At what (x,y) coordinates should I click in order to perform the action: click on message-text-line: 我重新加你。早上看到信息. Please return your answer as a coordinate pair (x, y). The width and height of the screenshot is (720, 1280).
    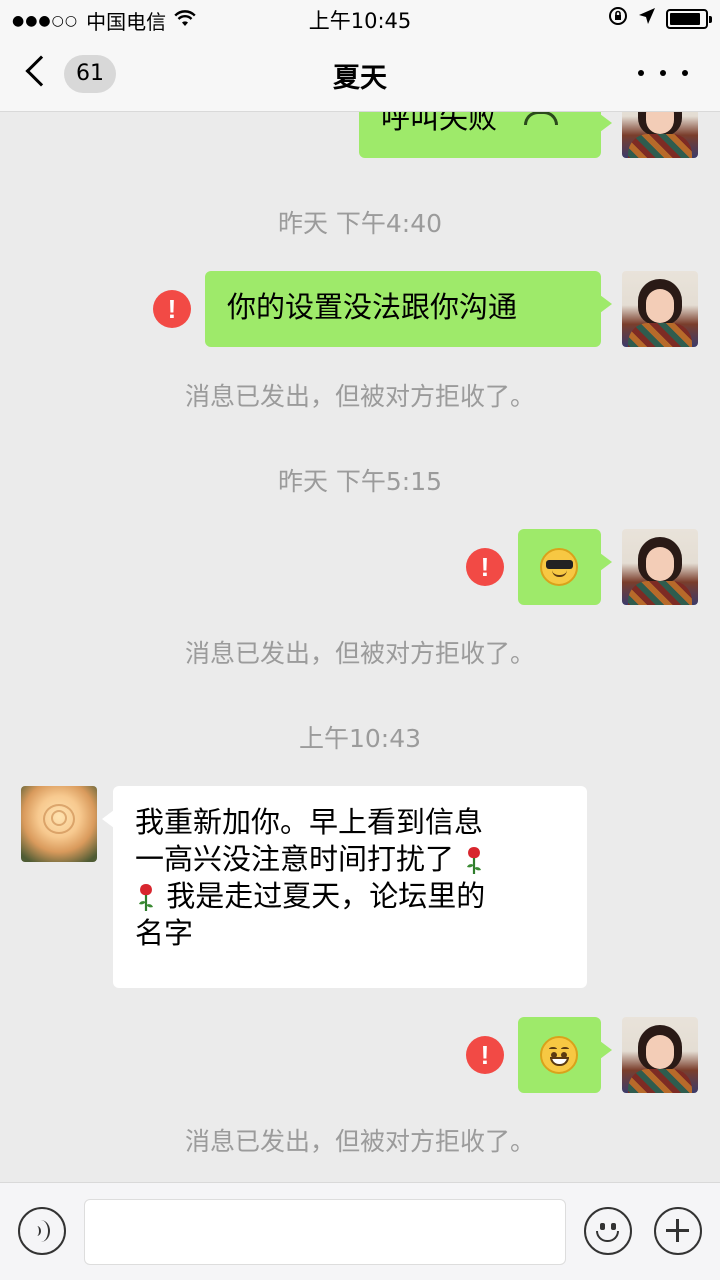
    Looking at the image, I should click on (309, 822).